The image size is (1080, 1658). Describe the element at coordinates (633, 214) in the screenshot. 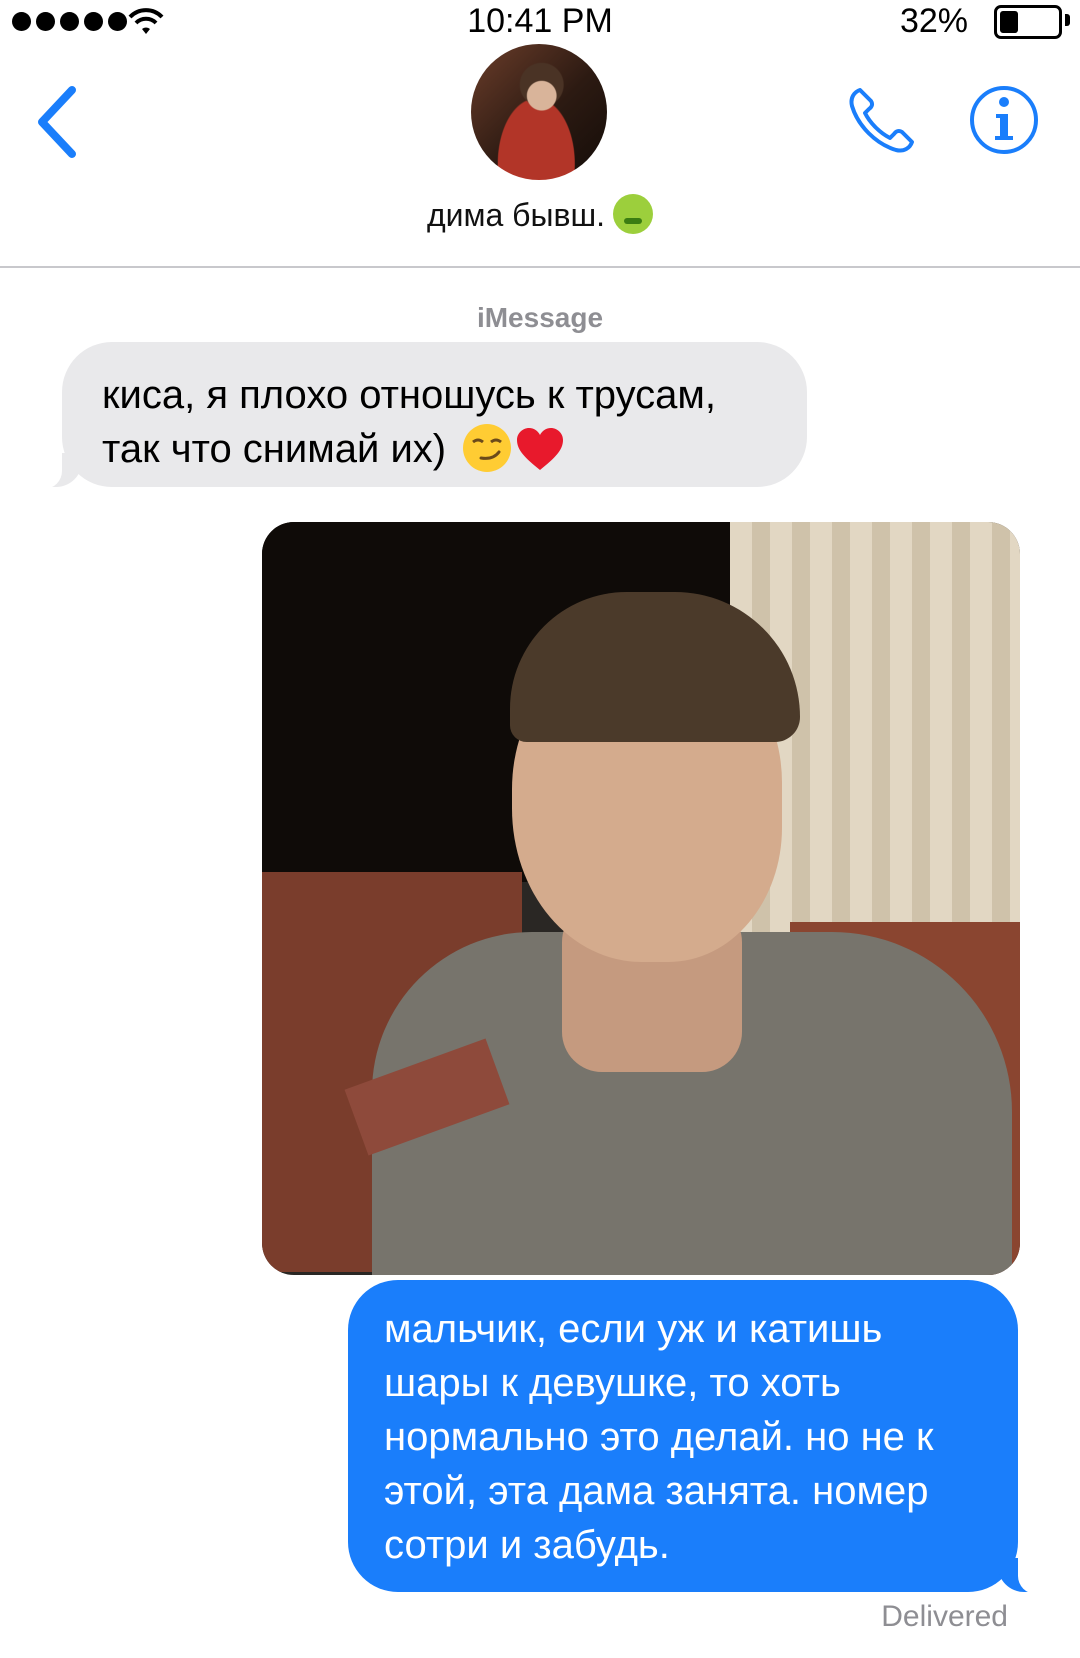

I see `nauseated-face-icon` at that location.